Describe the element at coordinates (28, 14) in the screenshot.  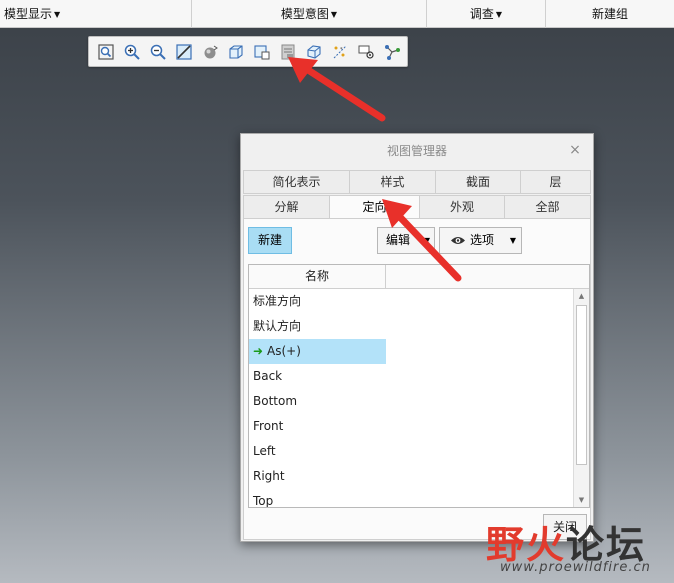
I see `ribbon-group-label: 模型显示` at that location.